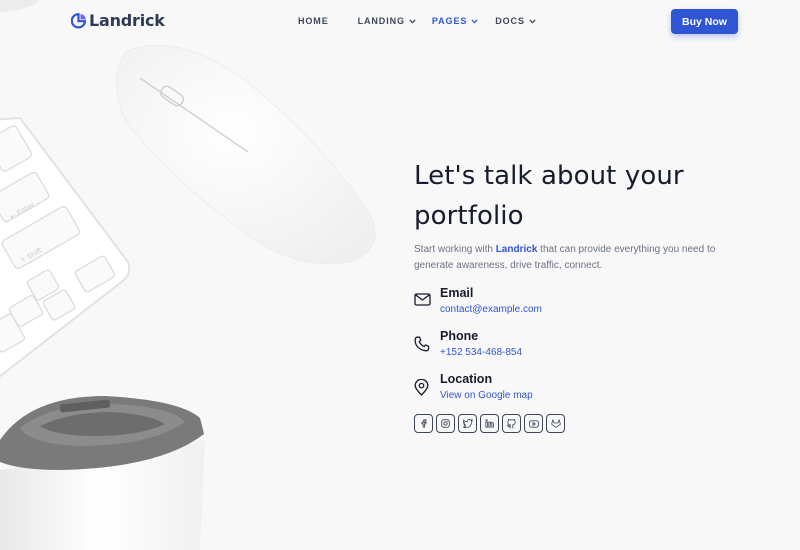 The height and width of the screenshot is (550, 800). What do you see at coordinates (423, 423) in the screenshot?
I see `facebook-icon` at bounding box center [423, 423].